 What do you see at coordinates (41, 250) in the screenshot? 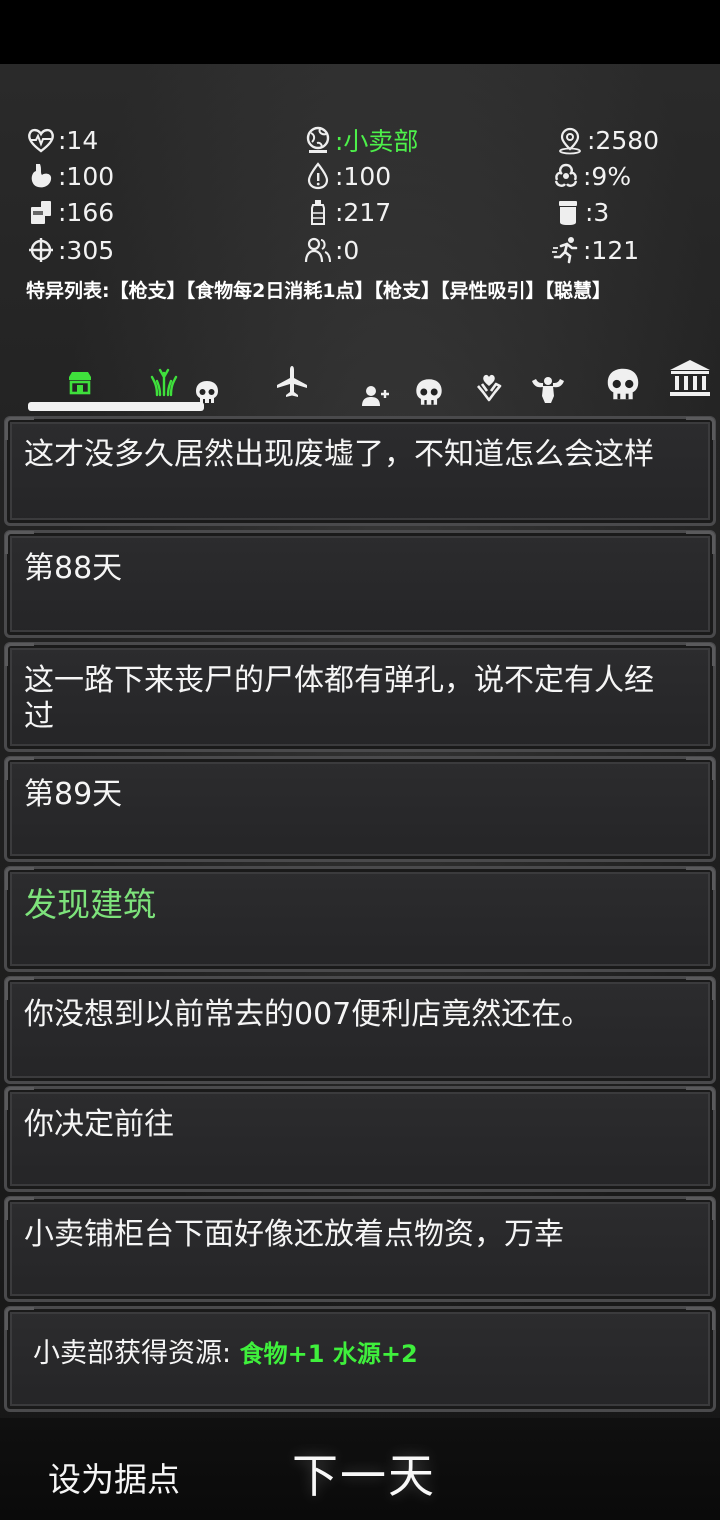
I see `crosshair-icon` at bounding box center [41, 250].